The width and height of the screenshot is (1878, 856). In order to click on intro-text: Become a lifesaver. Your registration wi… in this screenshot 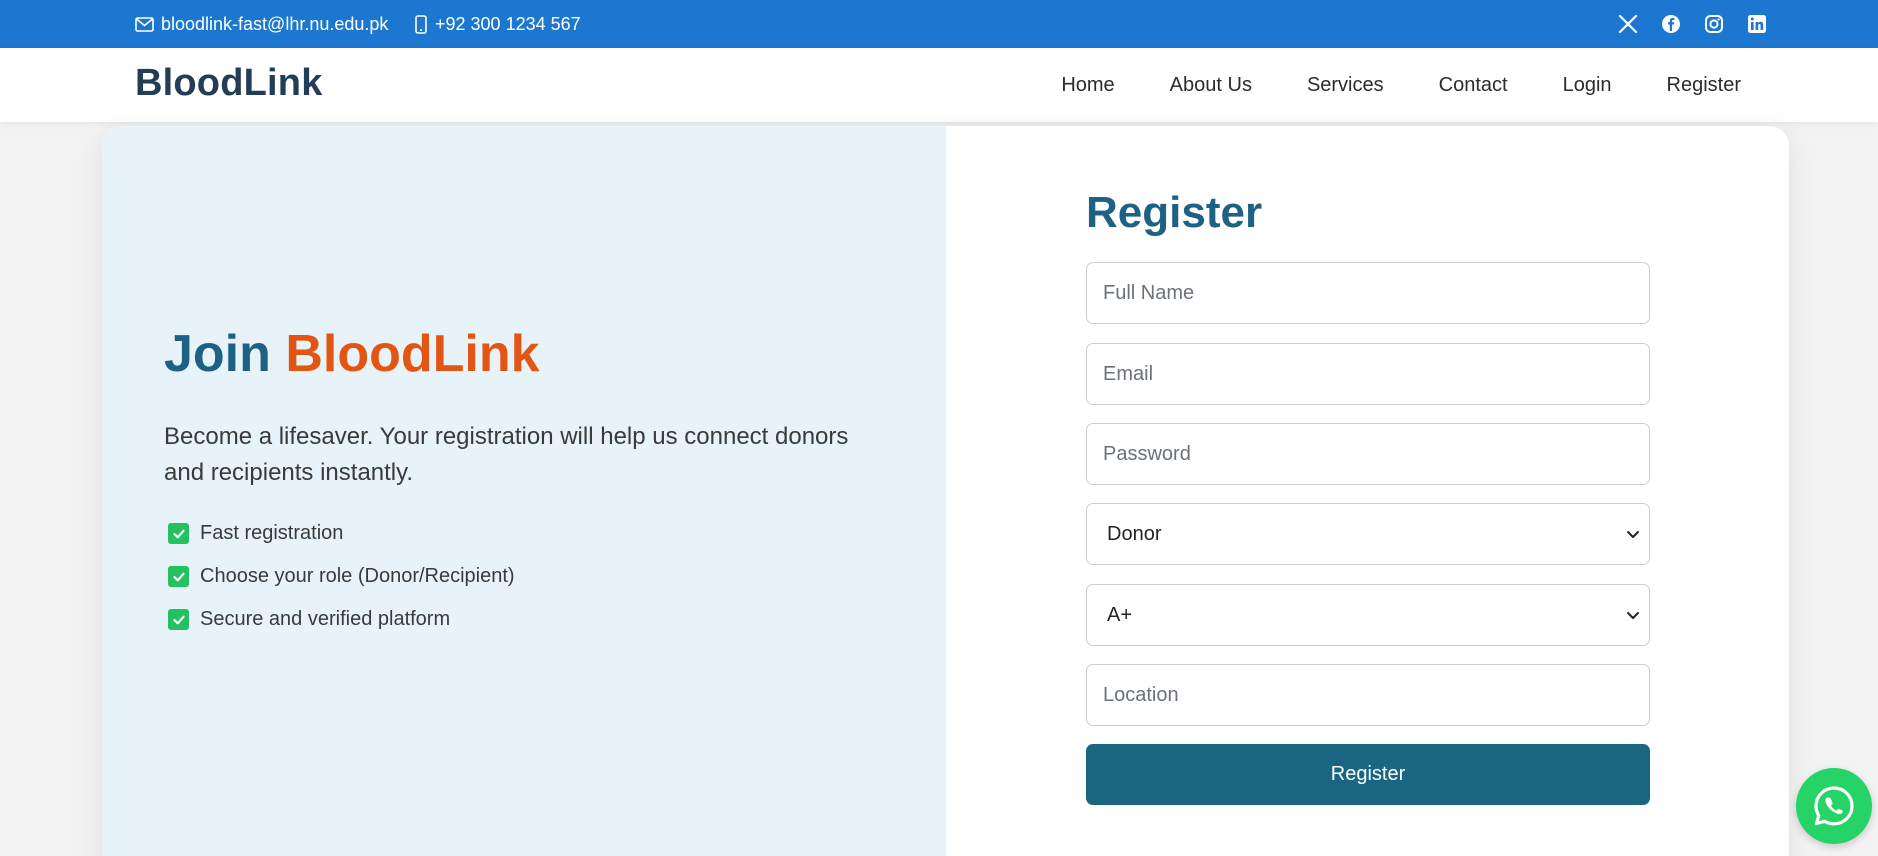, I will do `click(506, 454)`.